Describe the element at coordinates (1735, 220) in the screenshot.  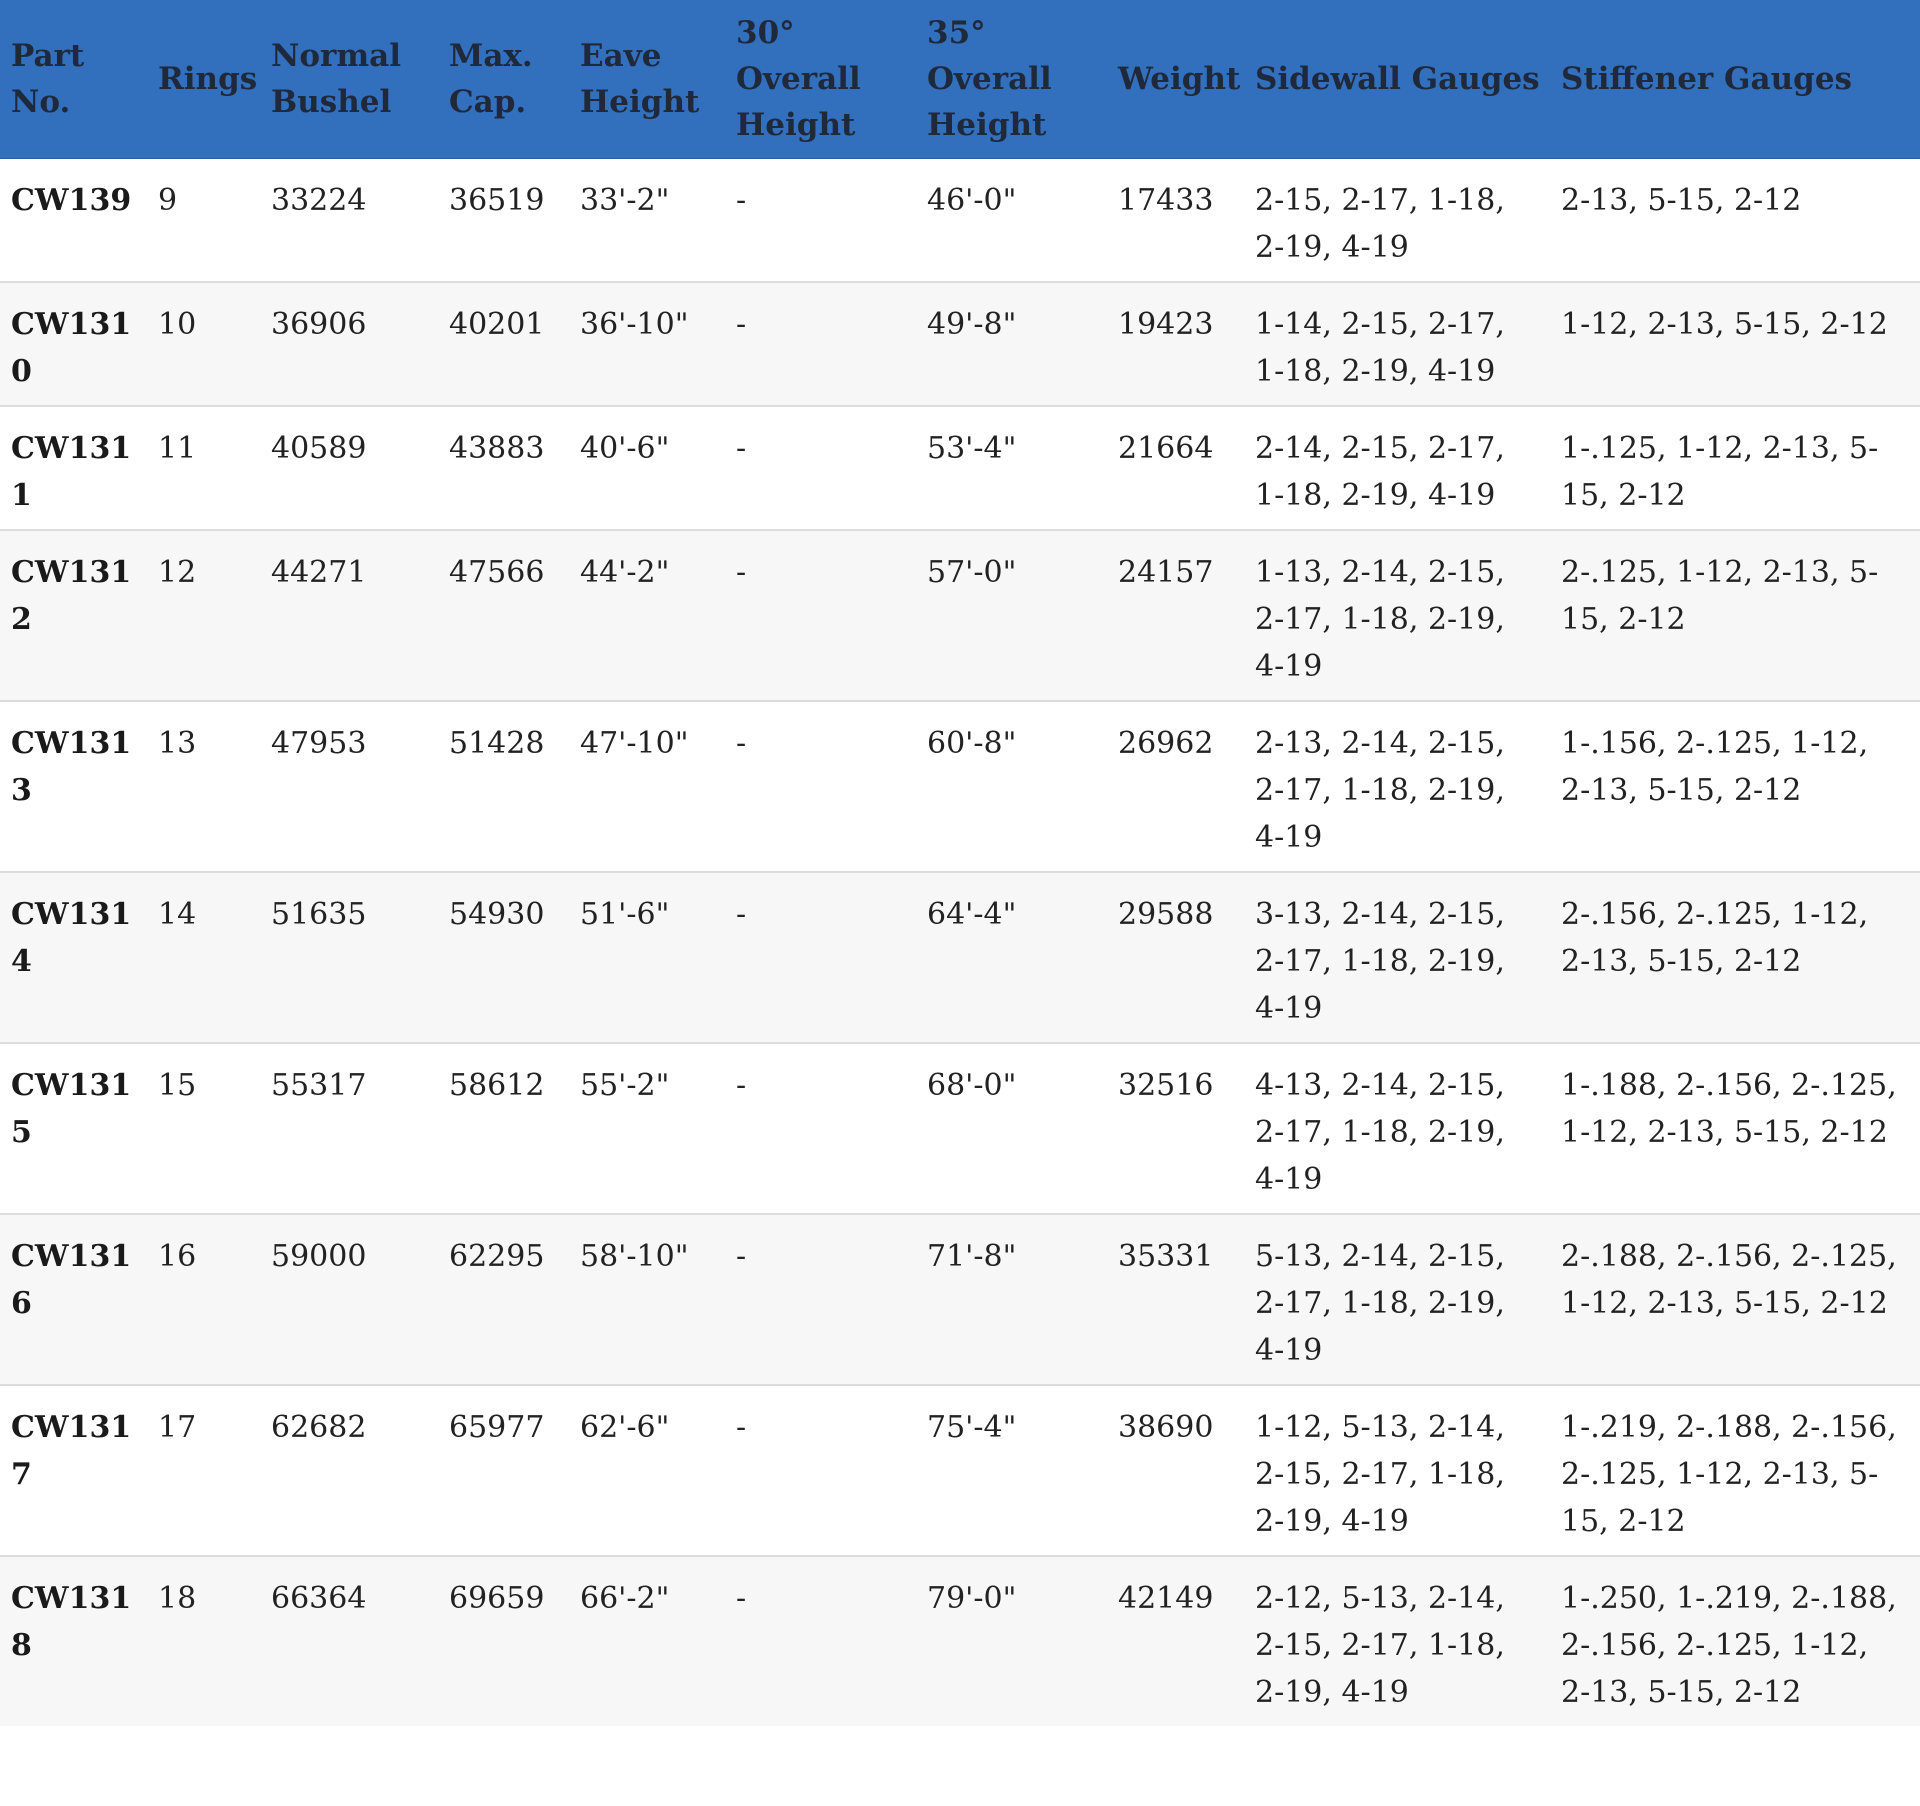
I see `cell-stiffener-gauges: 2-13, 5-15, 2-12` at that location.